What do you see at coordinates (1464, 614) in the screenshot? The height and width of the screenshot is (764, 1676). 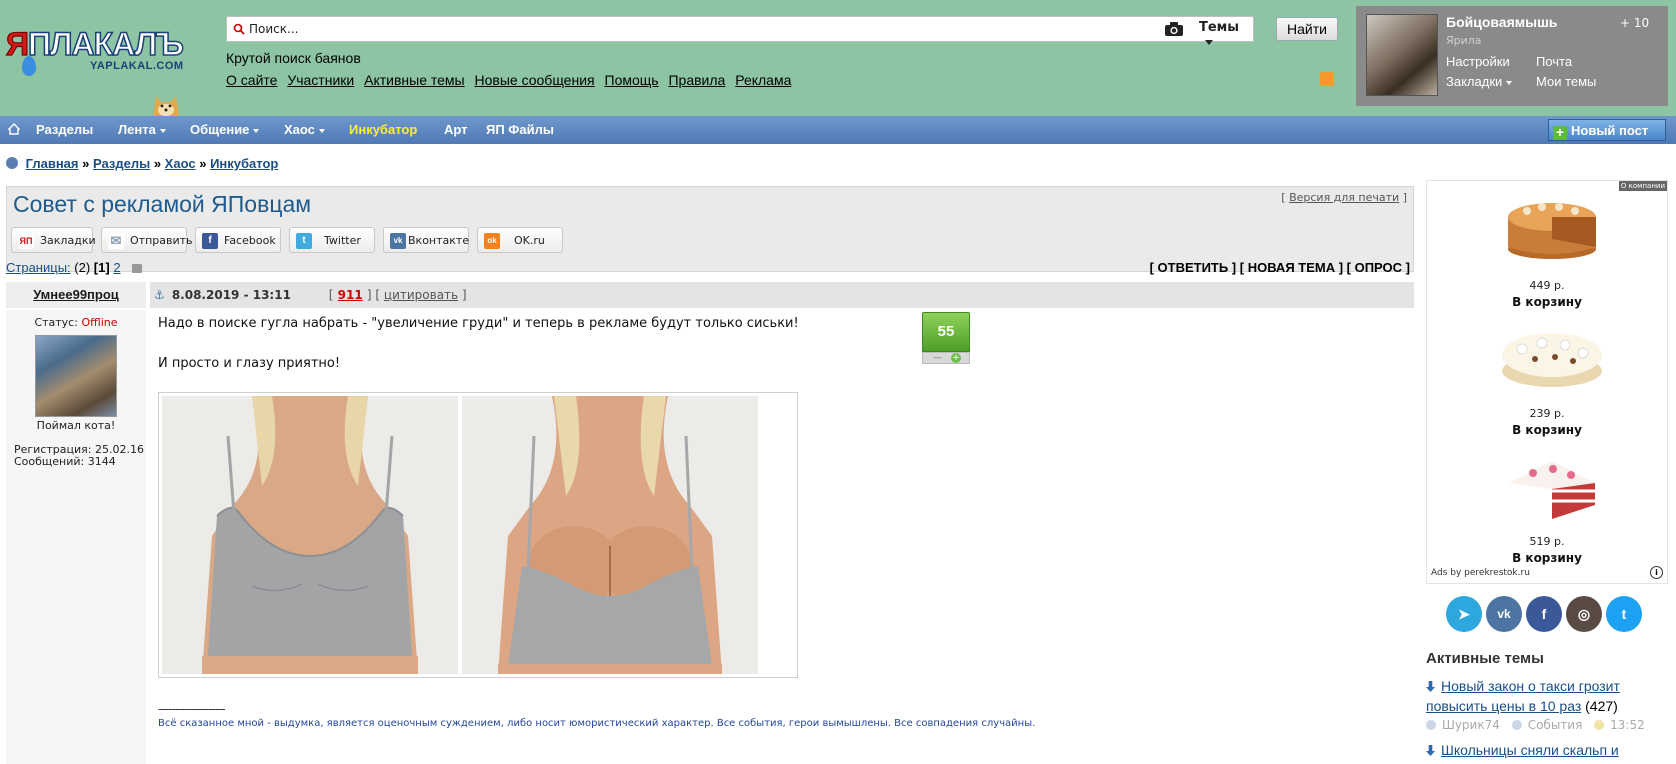 I see `telegram-icon: ➤` at bounding box center [1464, 614].